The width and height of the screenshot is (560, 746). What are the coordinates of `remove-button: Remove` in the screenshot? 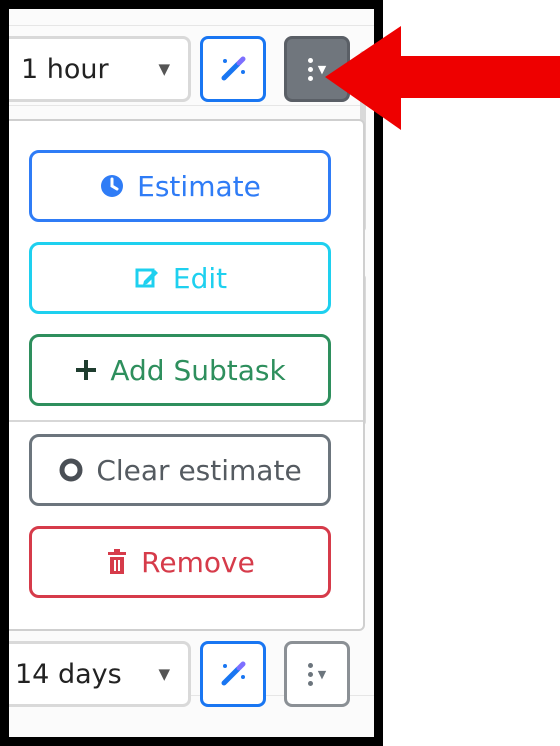 It's located at (180, 562).